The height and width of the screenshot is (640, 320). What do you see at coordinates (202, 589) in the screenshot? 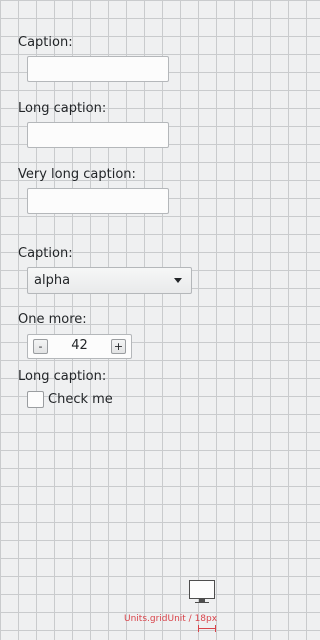
I see `monitor-icon` at bounding box center [202, 589].